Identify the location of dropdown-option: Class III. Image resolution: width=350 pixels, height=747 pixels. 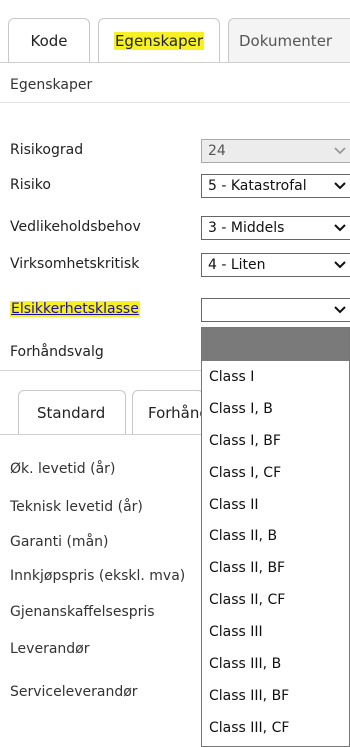
(275, 632).